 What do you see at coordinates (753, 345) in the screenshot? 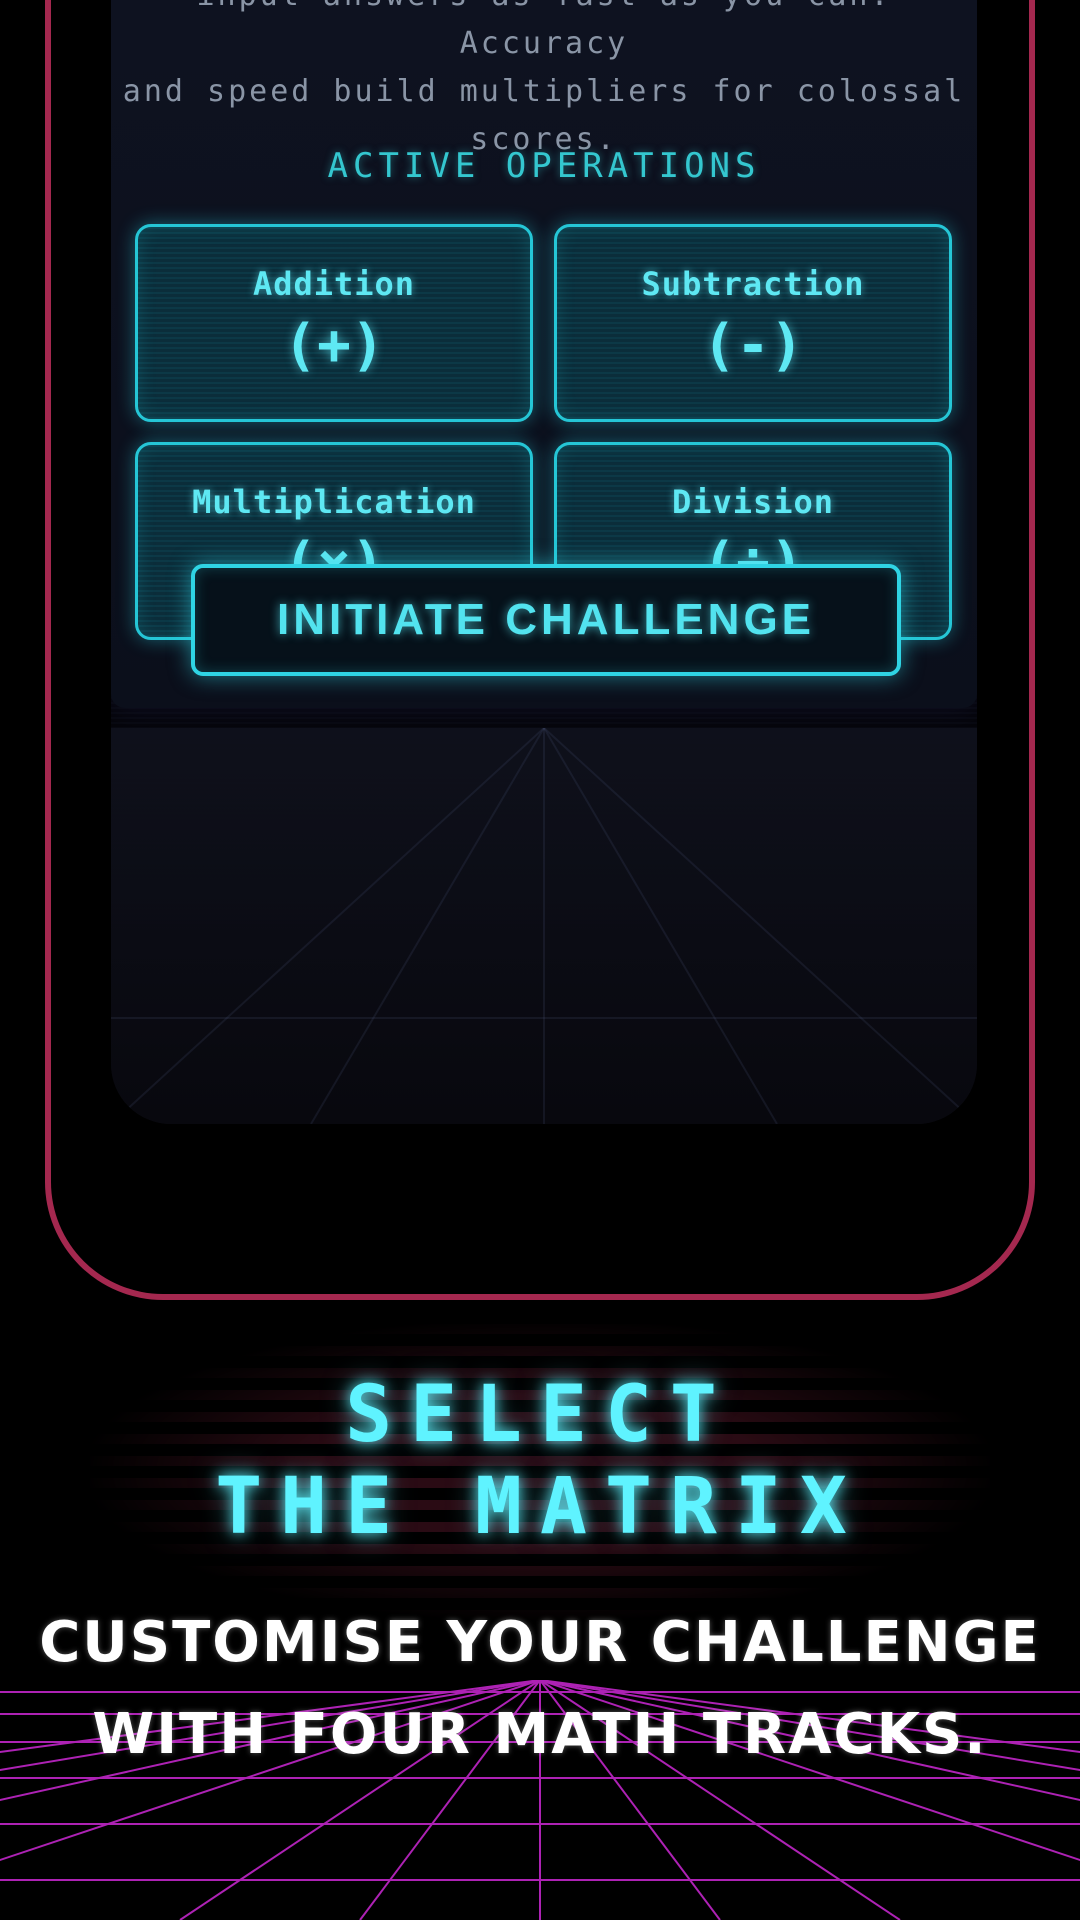
I see `minus-icon: (-)` at bounding box center [753, 345].